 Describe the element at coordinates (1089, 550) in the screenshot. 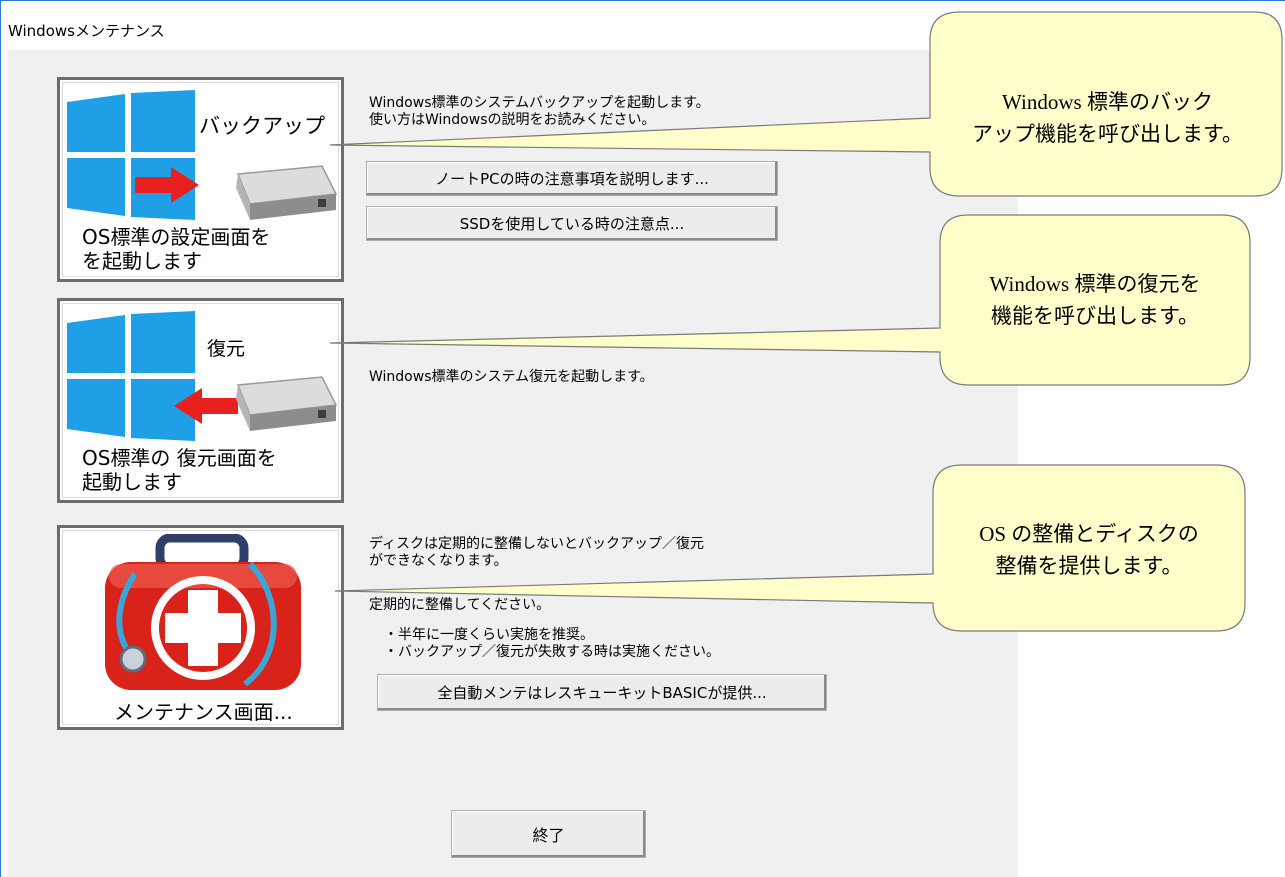

I see `callout-3-text: OS の整備とディスクの 整備を提供します。` at that location.